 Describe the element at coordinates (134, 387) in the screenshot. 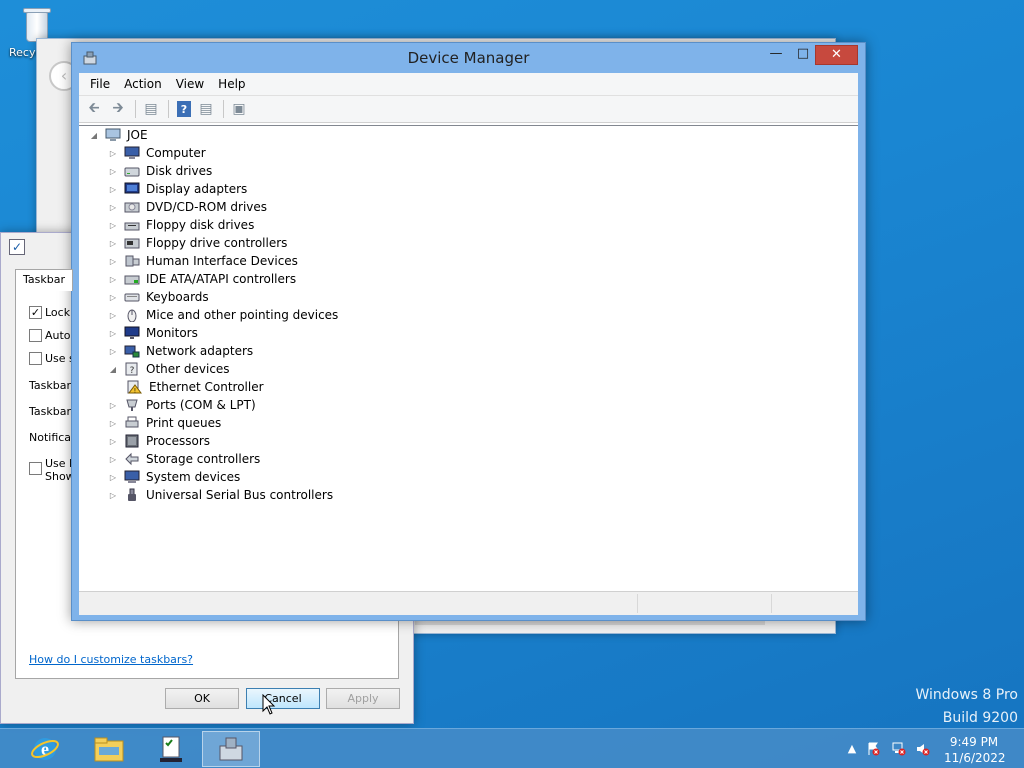

I see `warning-device-icon: !` at that location.